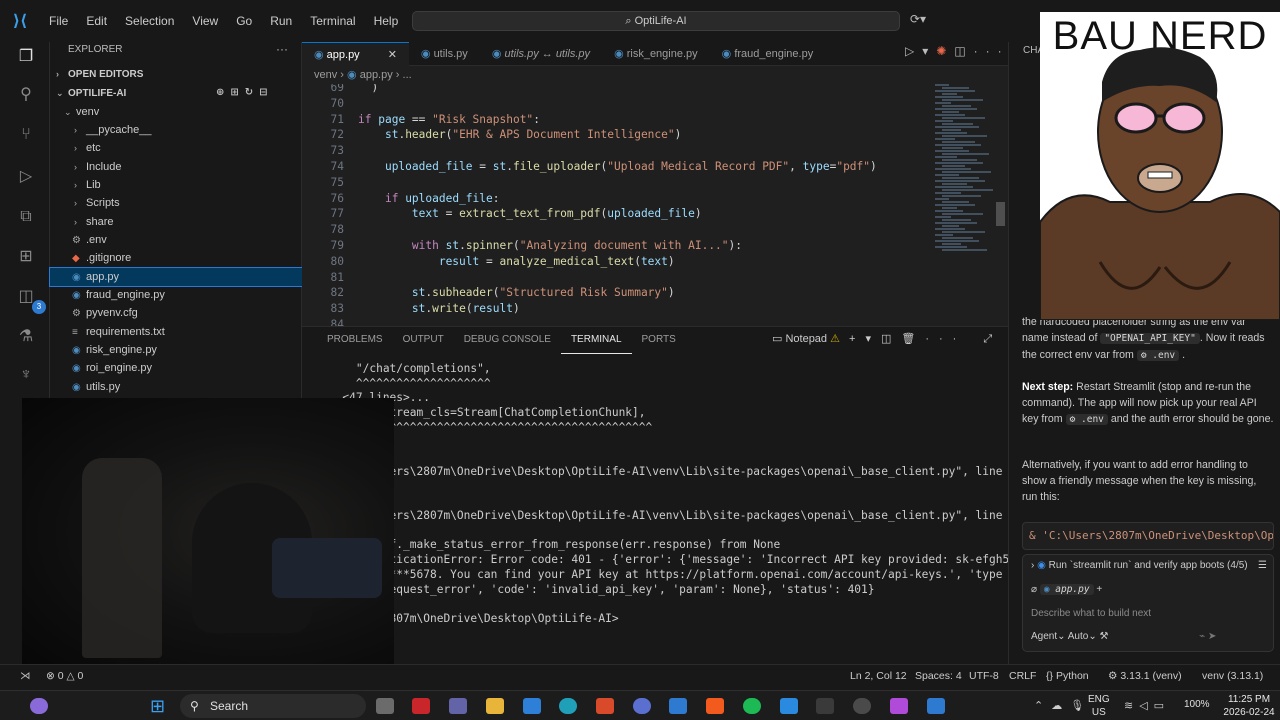 The width and height of the screenshot is (1280, 720). Describe the element at coordinates (26, 297) in the screenshot. I see `containers-icon: ◫` at that location.